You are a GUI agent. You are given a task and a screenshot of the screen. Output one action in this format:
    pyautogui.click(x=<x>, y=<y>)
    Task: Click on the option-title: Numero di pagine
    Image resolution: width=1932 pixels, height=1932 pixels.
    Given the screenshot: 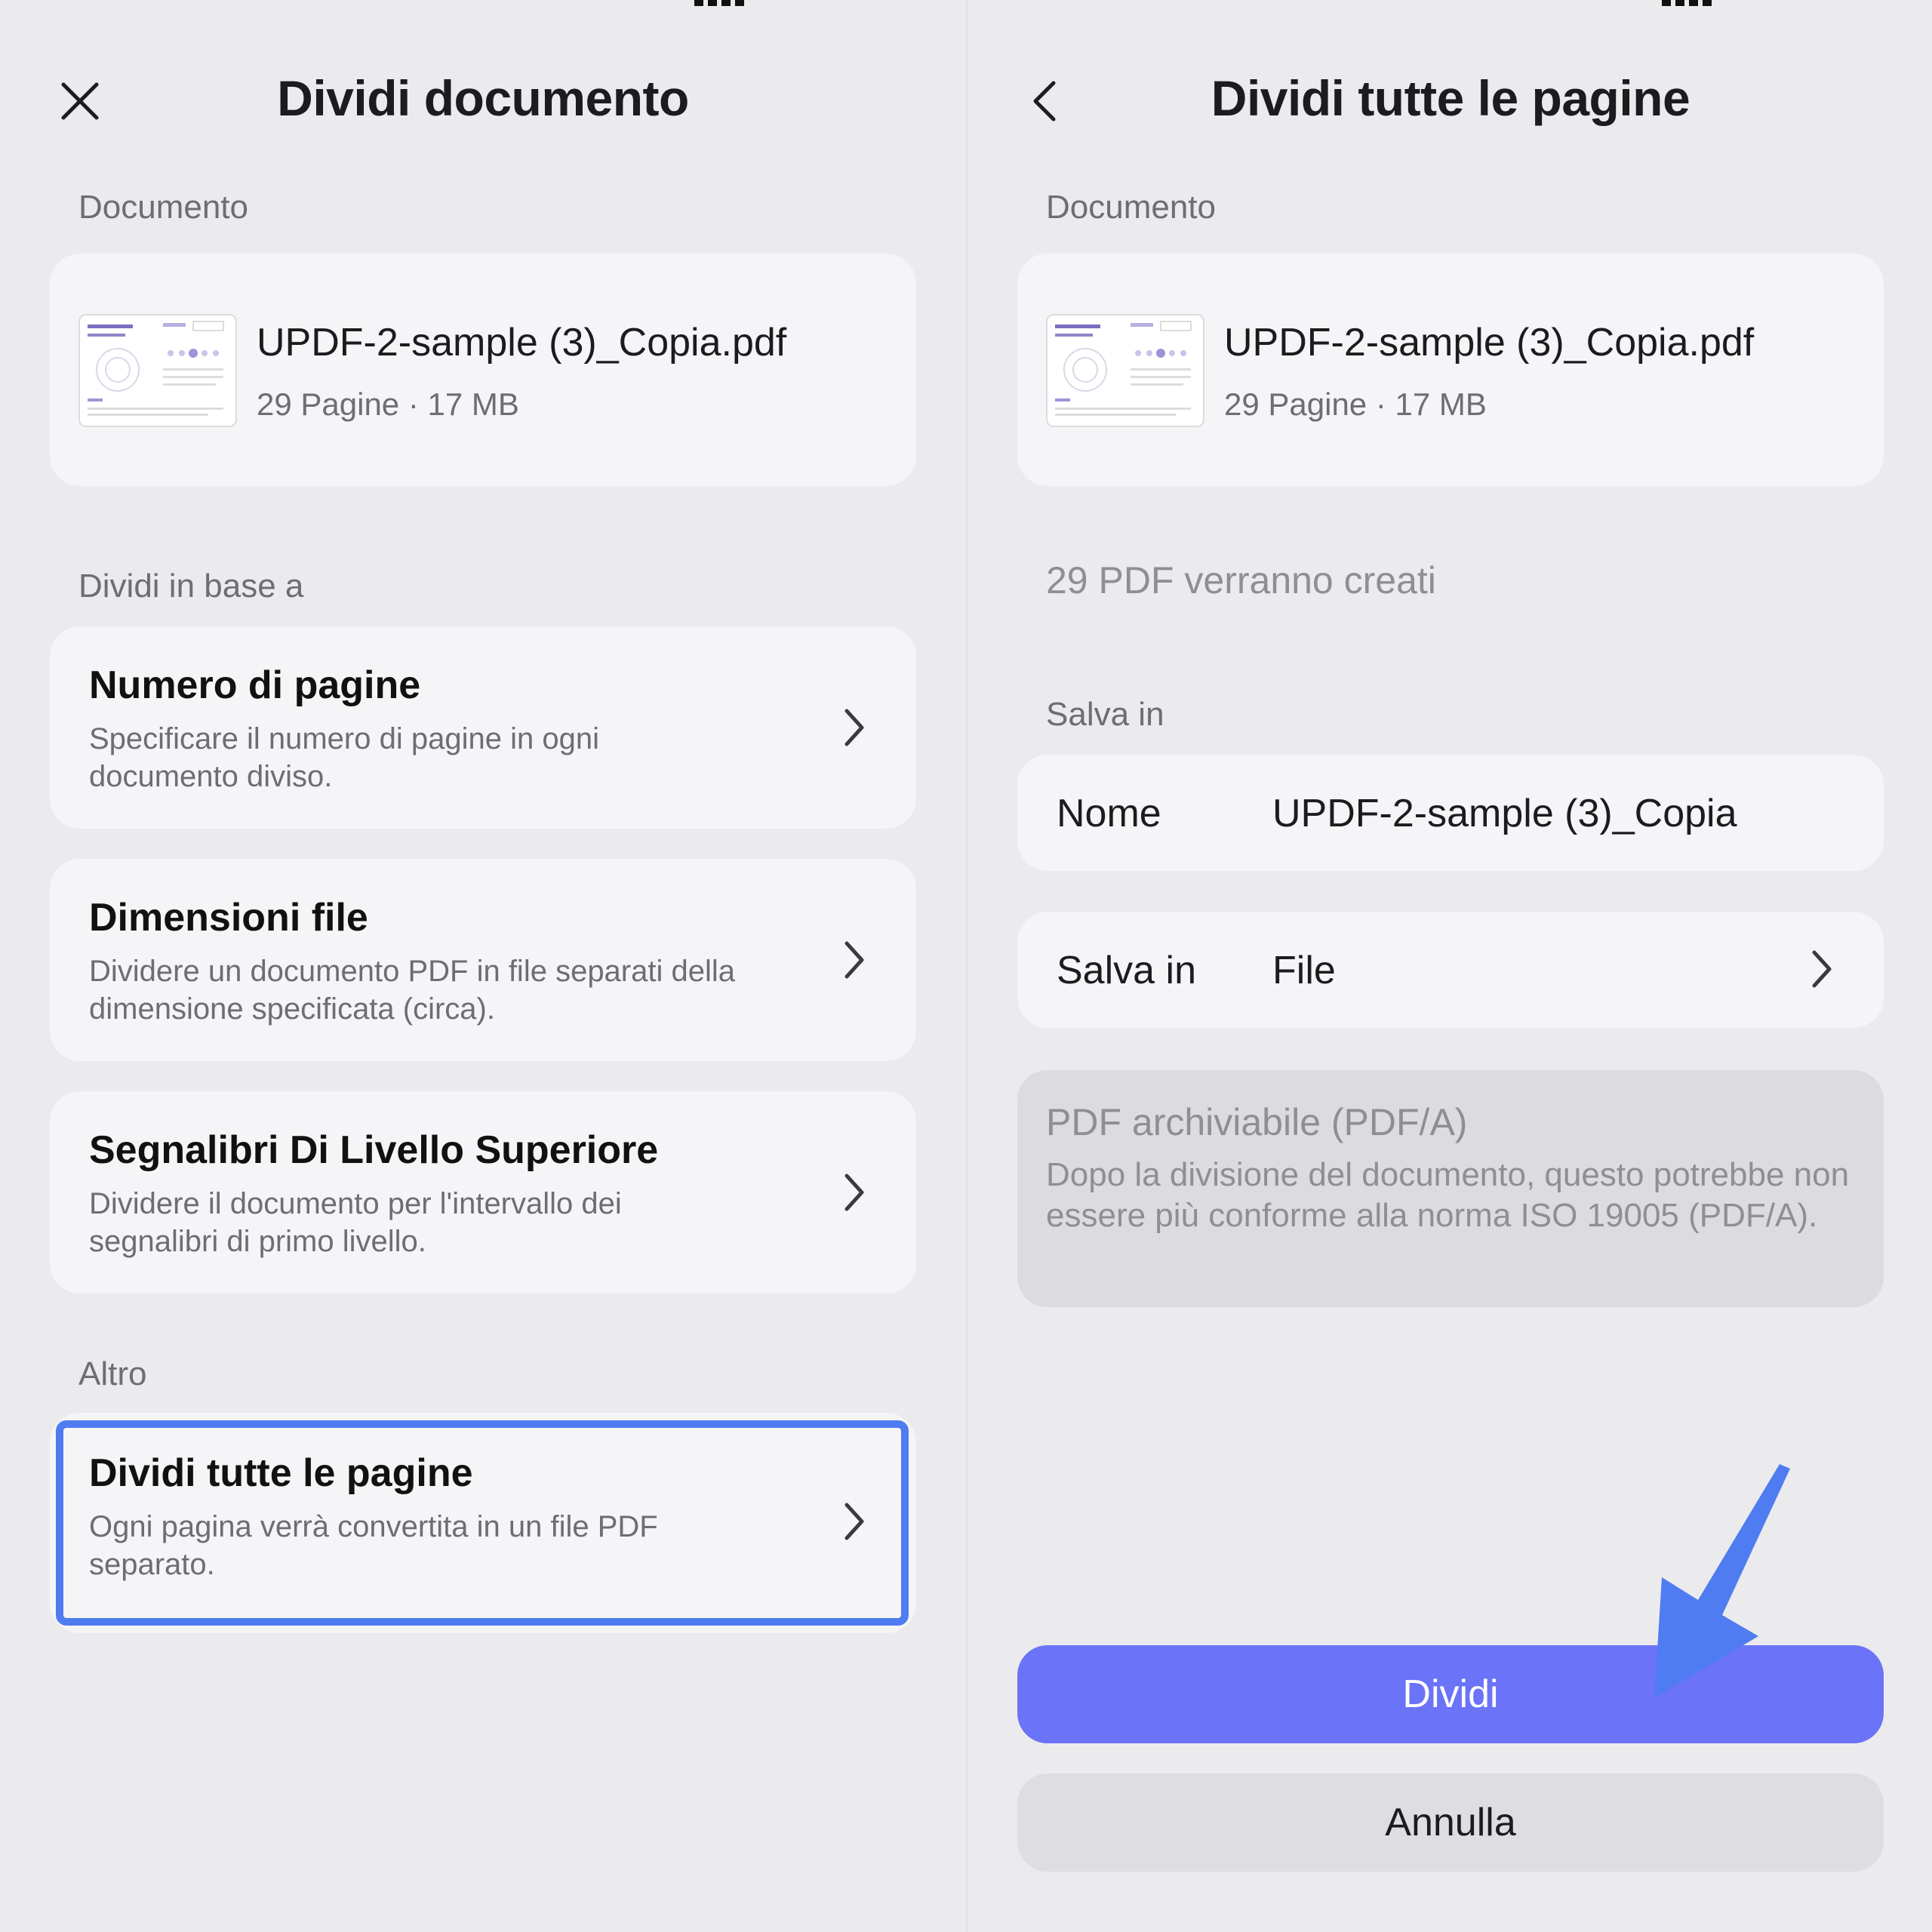 What is the action you would take?
    pyautogui.click(x=255, y=685)
    